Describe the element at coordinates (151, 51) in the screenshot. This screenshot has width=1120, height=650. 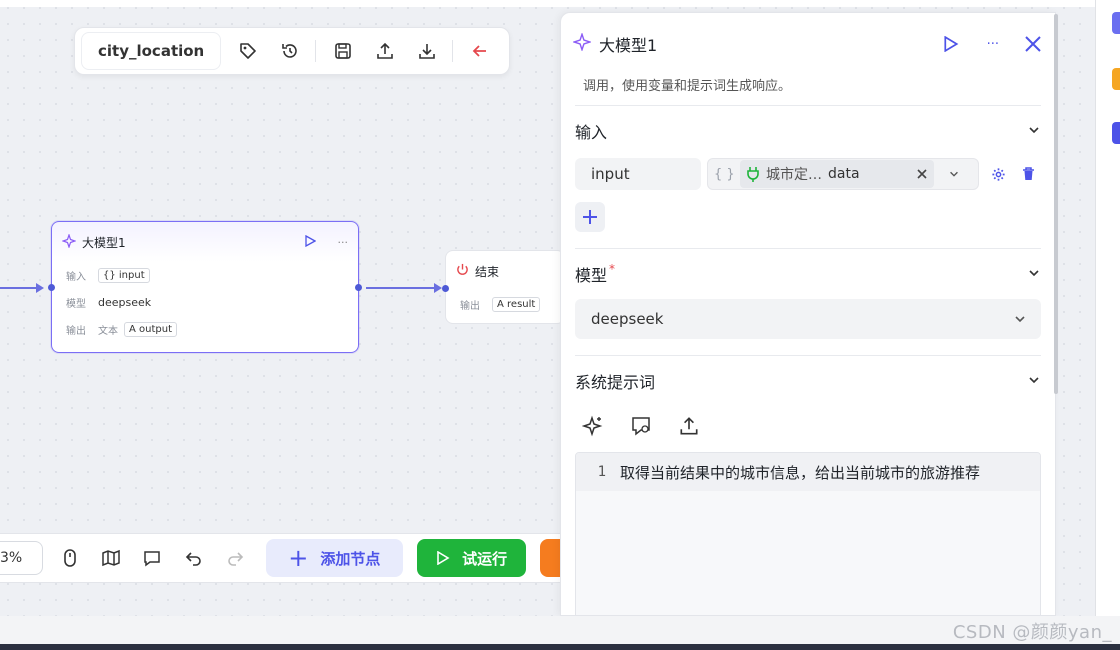
I see `flow-name: city_location` at that location.